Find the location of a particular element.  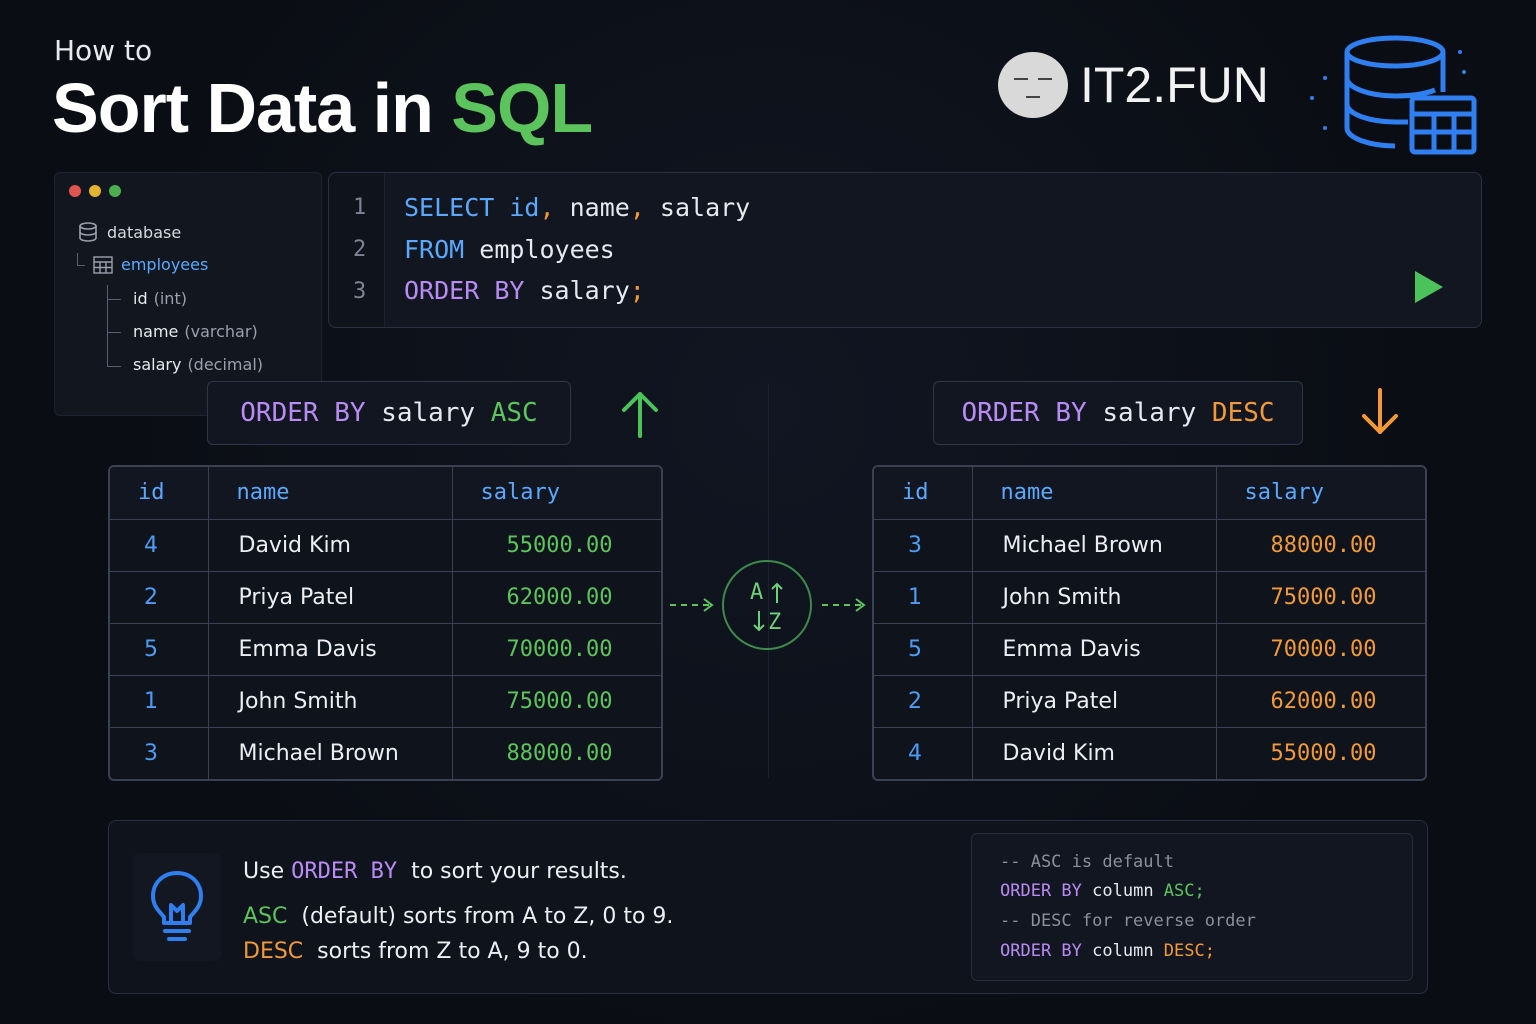

line-number: 3 is located at coordinates (360, 291).